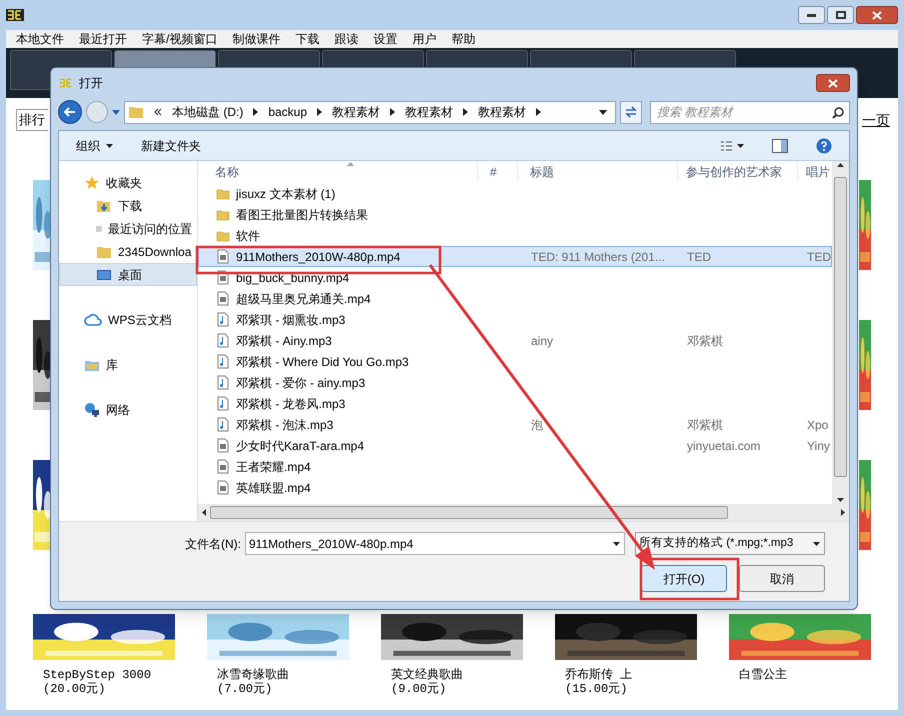  I want to click on file-name: big_buck_bunny.mp4, so click(293, 278).